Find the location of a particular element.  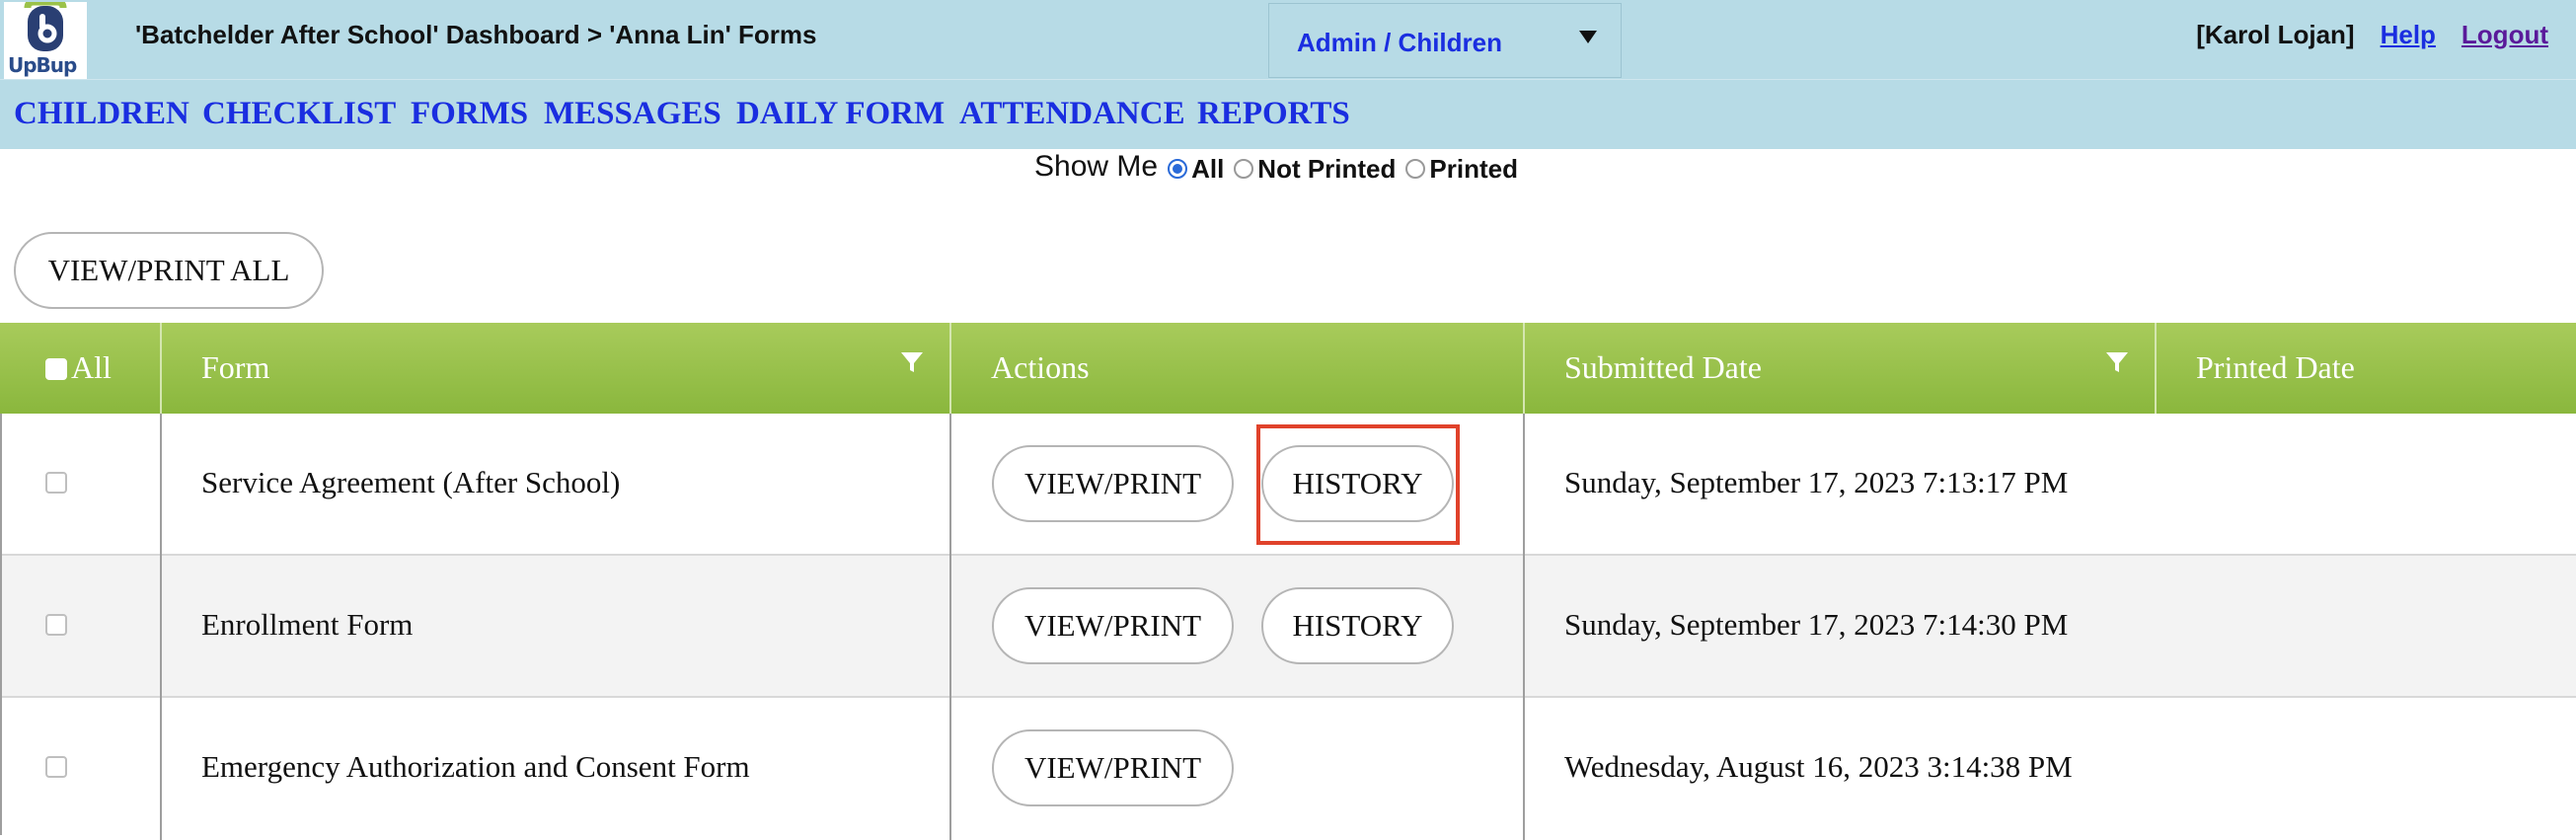

highlight-box is located at coordinates (1358, 484).